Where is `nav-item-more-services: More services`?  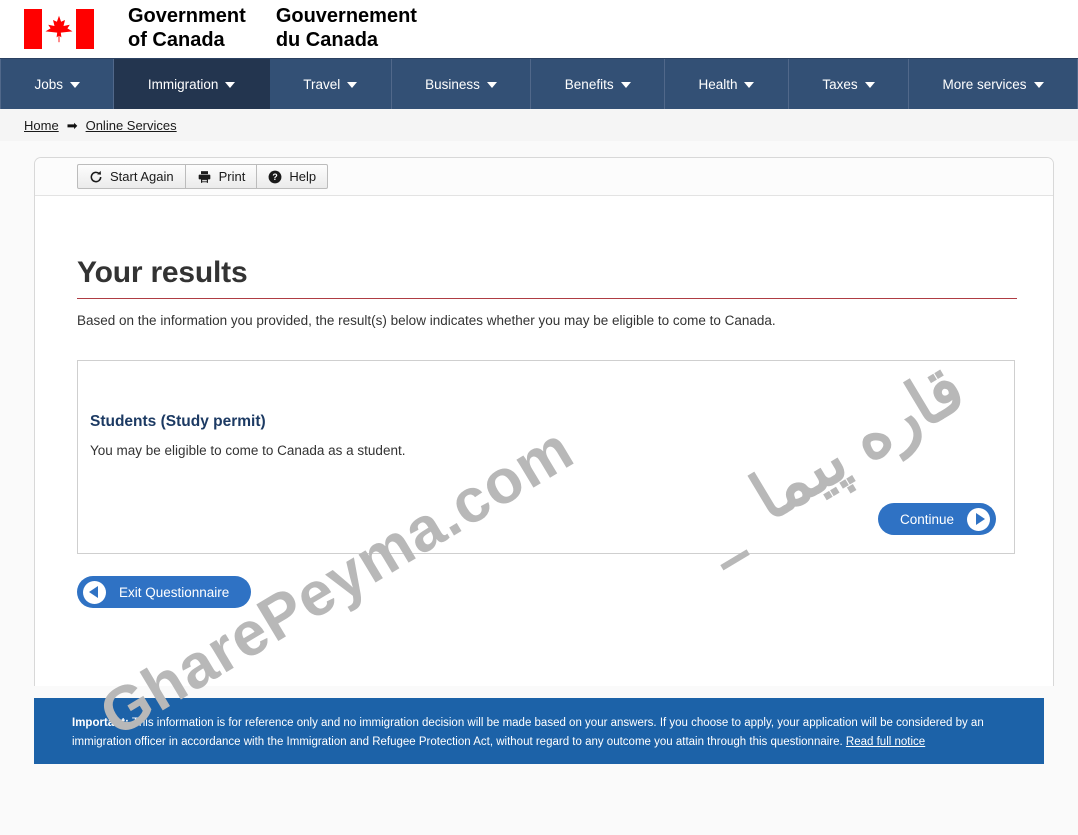
nav-item-more-services: More services is located at coordinates (993, 84).